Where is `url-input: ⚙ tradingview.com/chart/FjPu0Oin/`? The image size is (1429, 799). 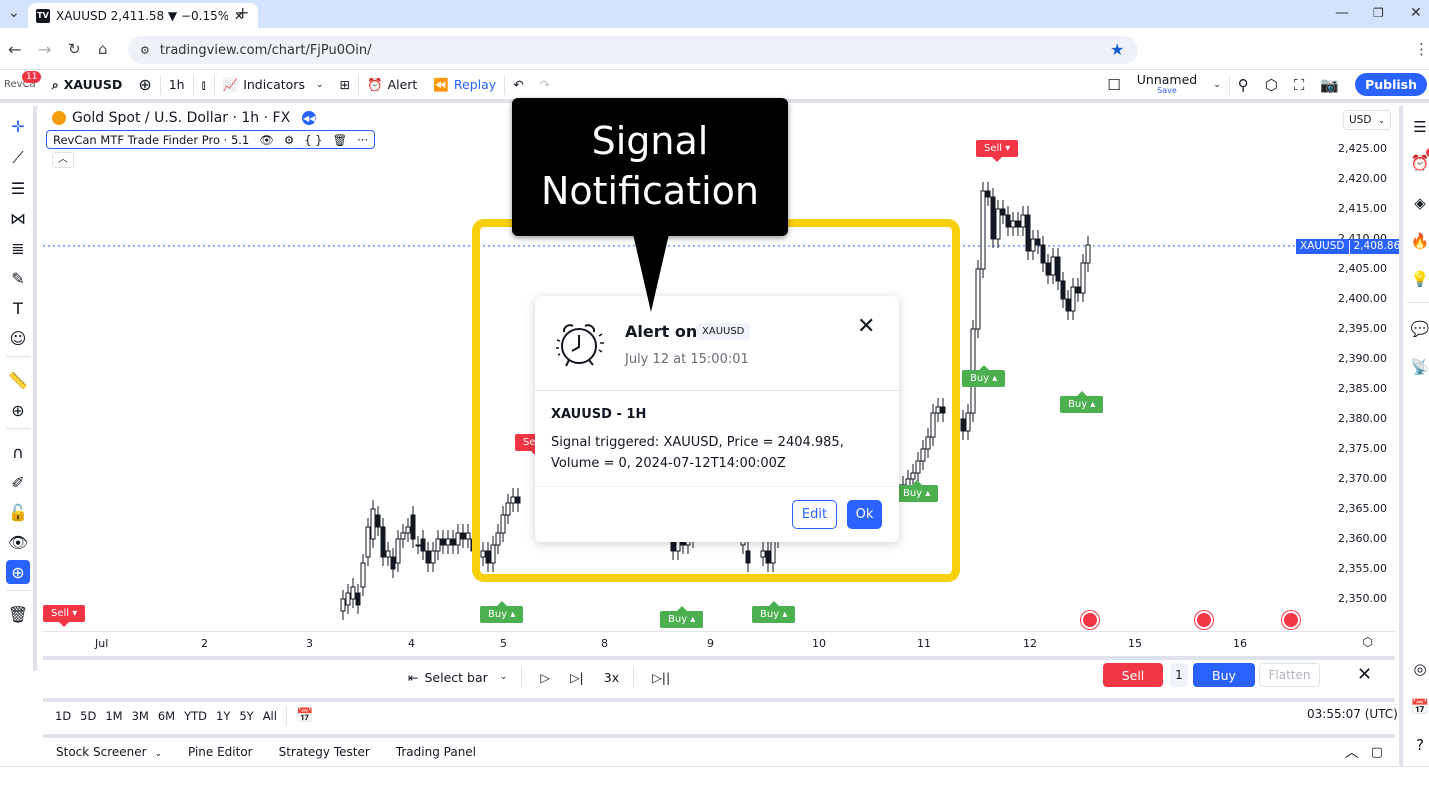 url-input: ⚙ tradingview.com/chart/FjPu0Oin/ is located at coordinates (633, 50).